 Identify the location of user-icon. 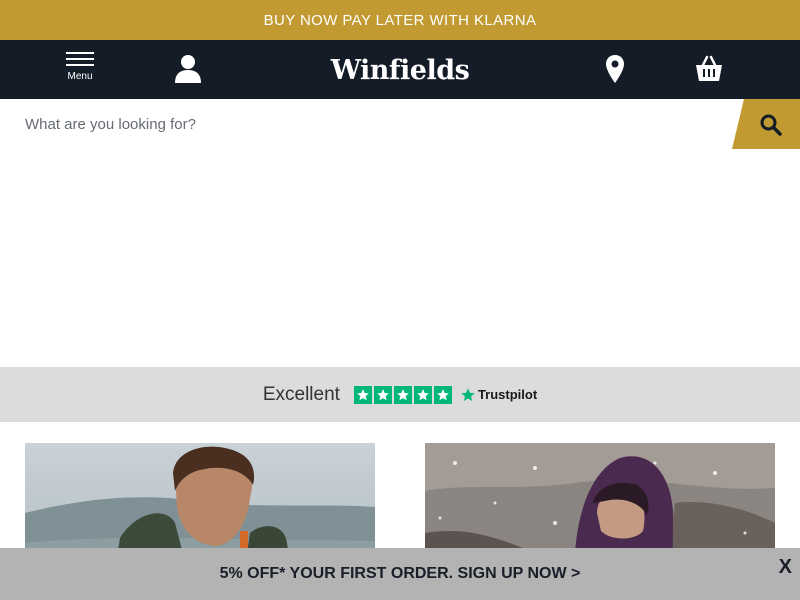
(188, 69).